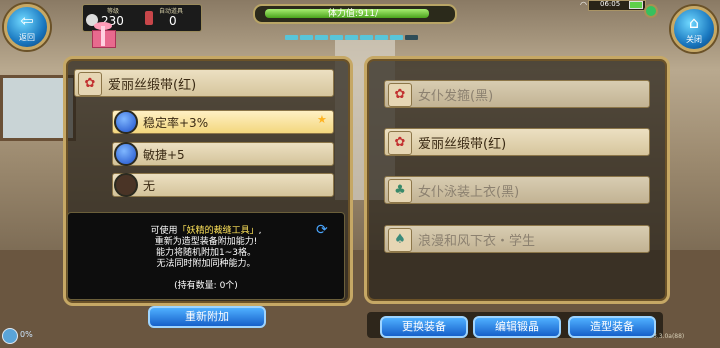 This screenshot has width=720, height=348. Describe the element at coordinates (149, 18) in the screenshot. I see `potion-icon` at that location.